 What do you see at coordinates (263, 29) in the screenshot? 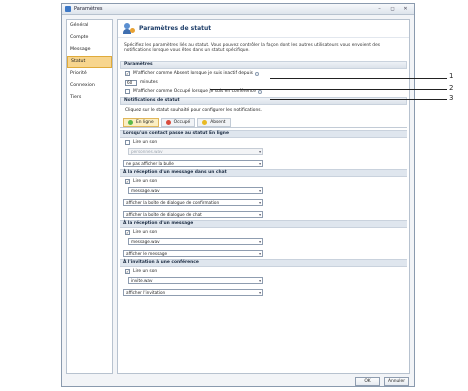
I see `content-header: Paramètres de statut` at bounding box center [263, 29].